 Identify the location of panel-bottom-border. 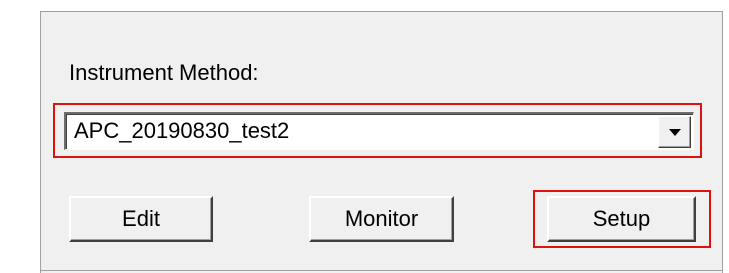
(381, 270).